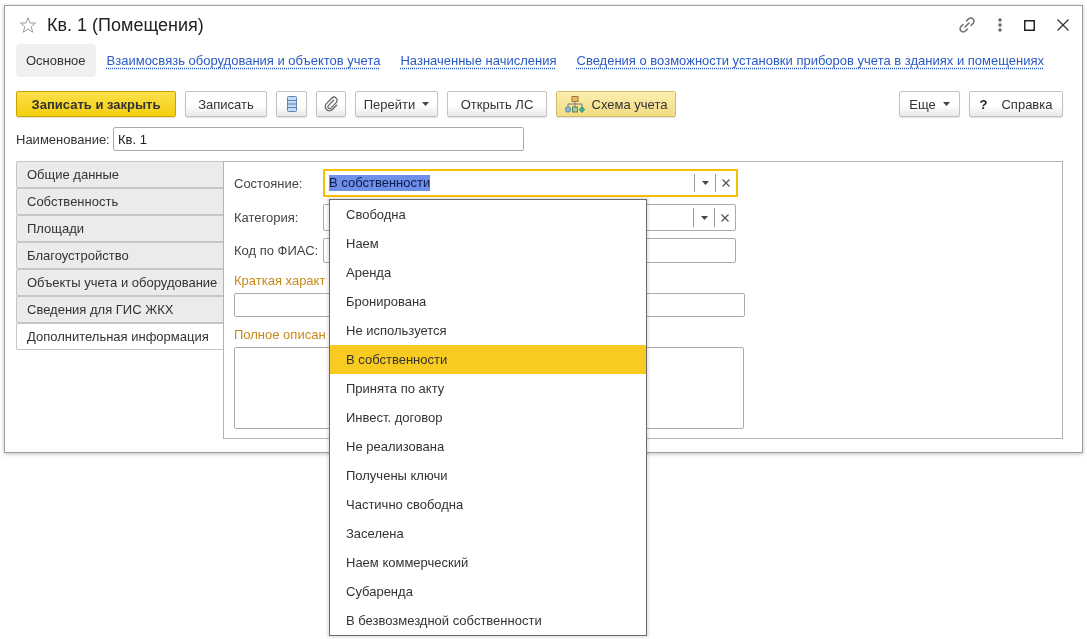  What do you see at coordinates (488, 214) in the screenshot?
I see `dropdown-option: Свободна` at bounding box center [488, 214].